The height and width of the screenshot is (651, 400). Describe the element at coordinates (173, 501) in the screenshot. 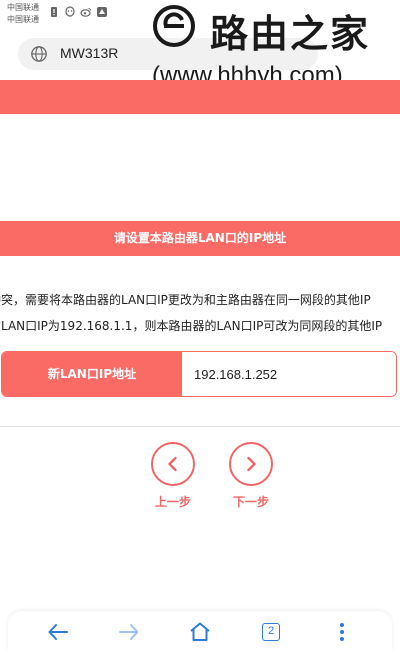

I see `prev-step-label: 上一步` at that location.